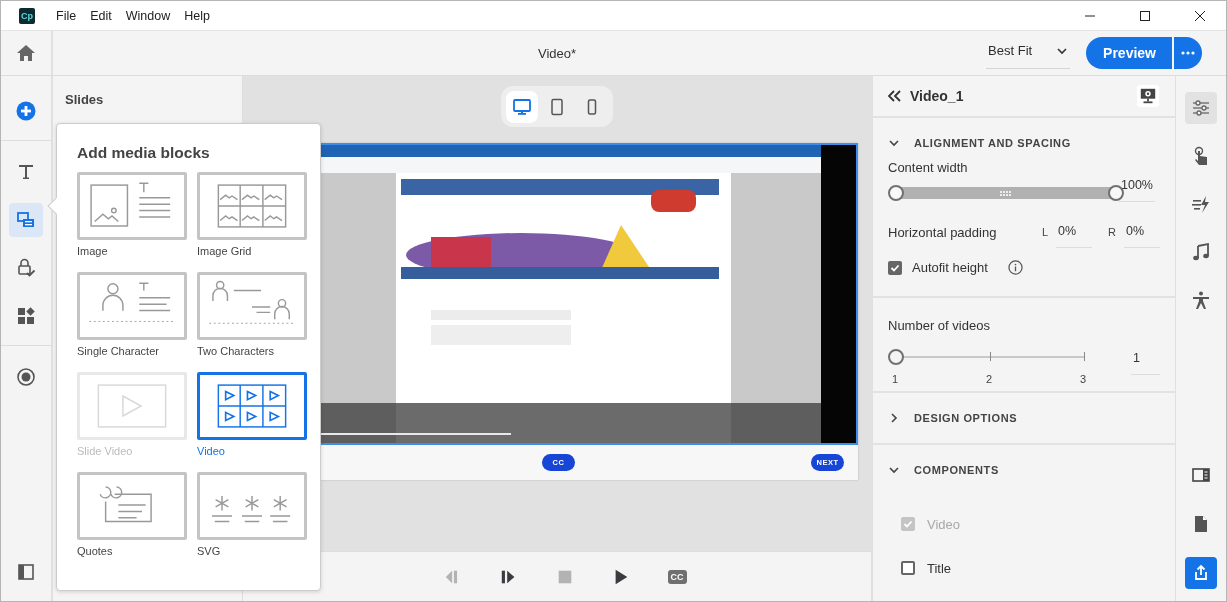 The image size is (1227, 602). What do you see at coordinates (1201, 475) in the screenshot?
I see `layout-icon` at bounding box center [1201, 475].